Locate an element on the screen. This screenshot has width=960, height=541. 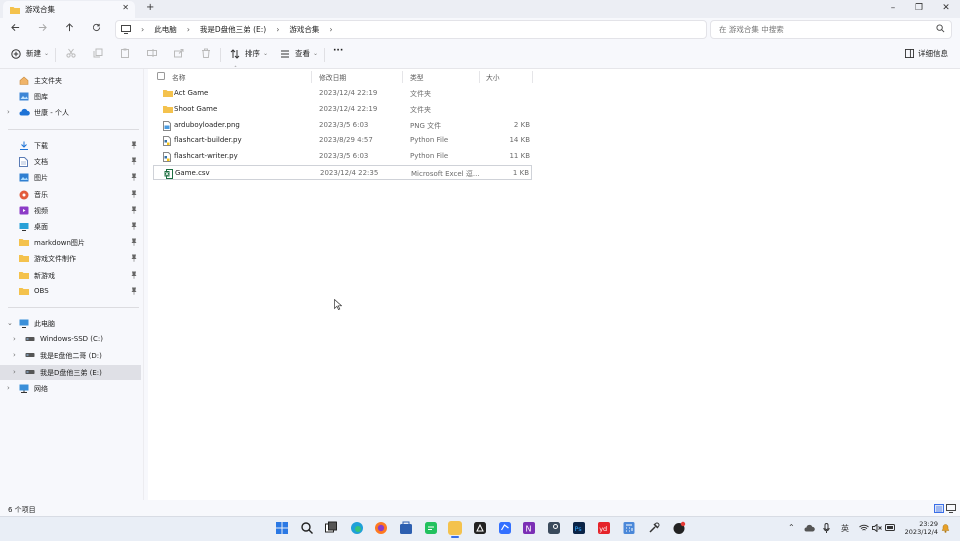
table-row: Shoot Game 2023/12/4 22:19 文件夹 is located at coordinates (342, 109).